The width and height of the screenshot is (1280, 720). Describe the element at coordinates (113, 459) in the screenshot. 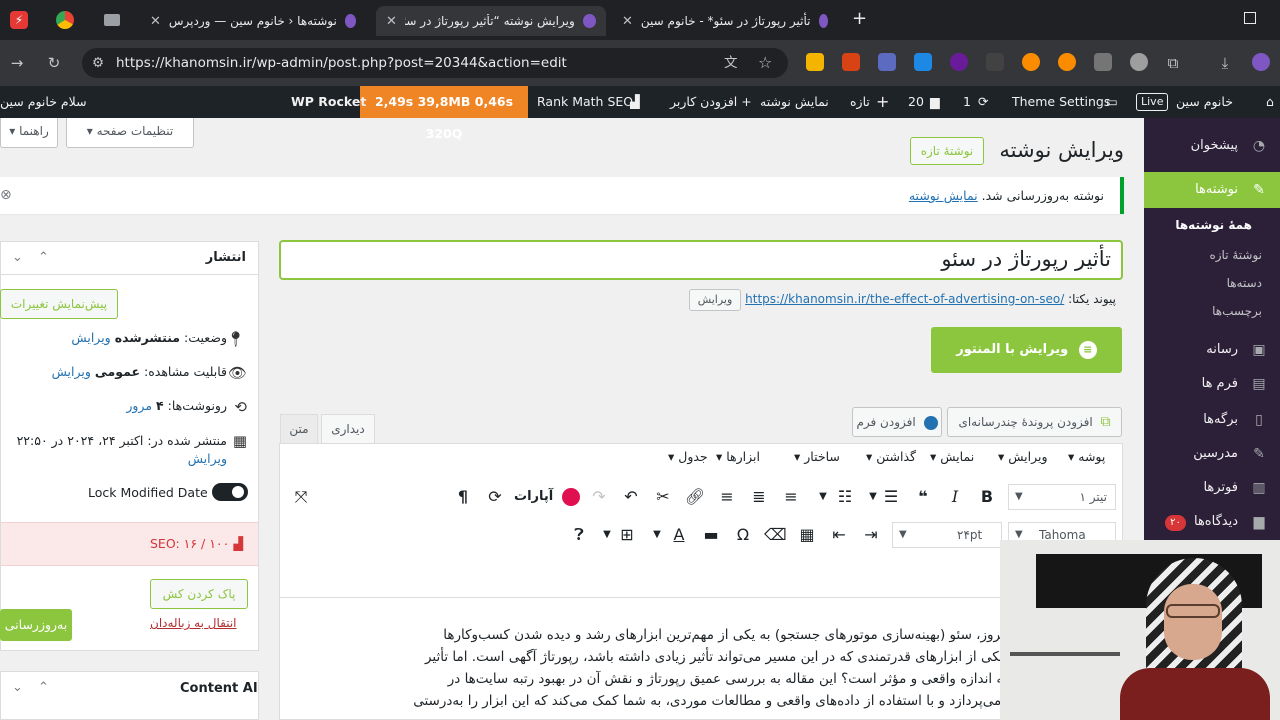

I see `date-edit-link: ویرایش` at that location.